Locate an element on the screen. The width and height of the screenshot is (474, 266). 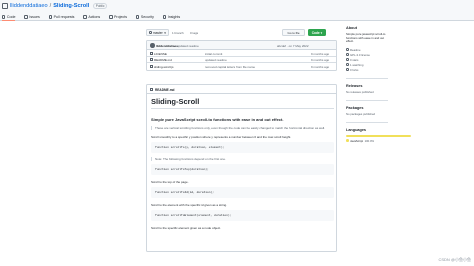
code-button: Code ▾ is located at coordinates (317, 32).